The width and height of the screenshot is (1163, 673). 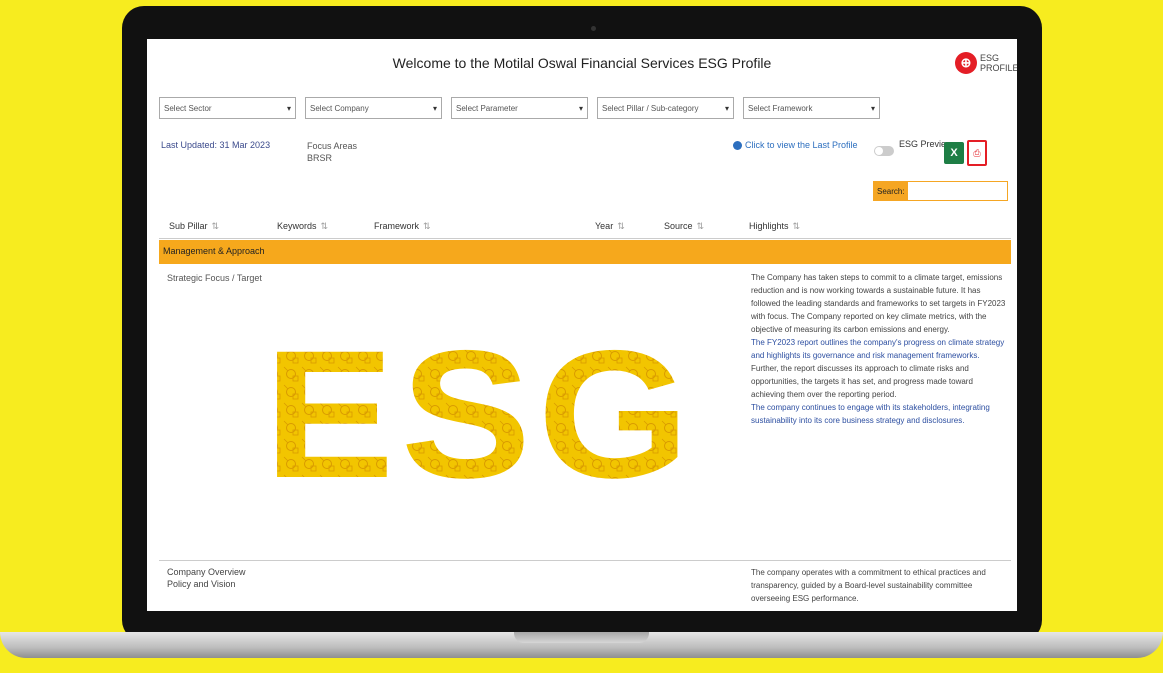 I want to click on header-label: Keywords, so click(x=297, y=226).